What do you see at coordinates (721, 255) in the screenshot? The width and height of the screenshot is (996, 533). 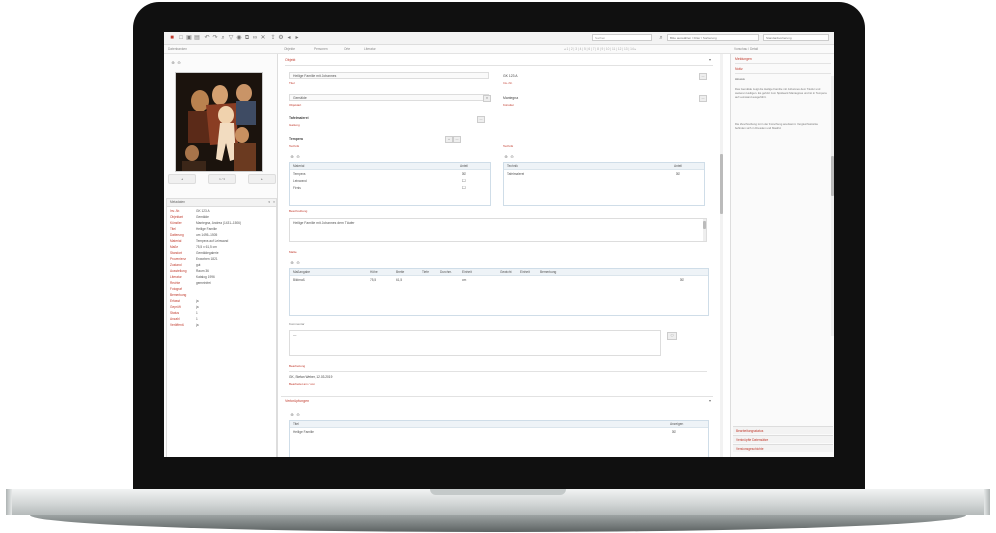 I see `main-scrollbar` at bounding box center [721, 255].